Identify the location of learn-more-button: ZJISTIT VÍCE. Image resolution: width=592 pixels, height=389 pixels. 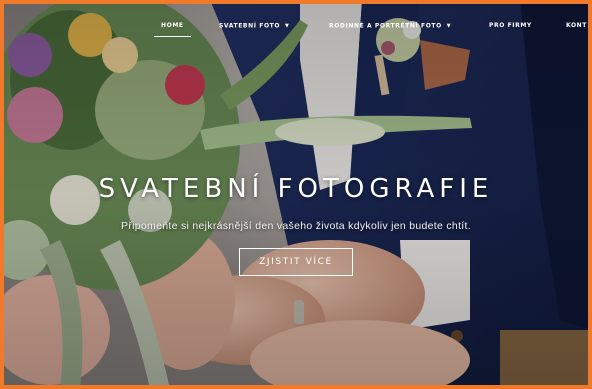
(296, 262).